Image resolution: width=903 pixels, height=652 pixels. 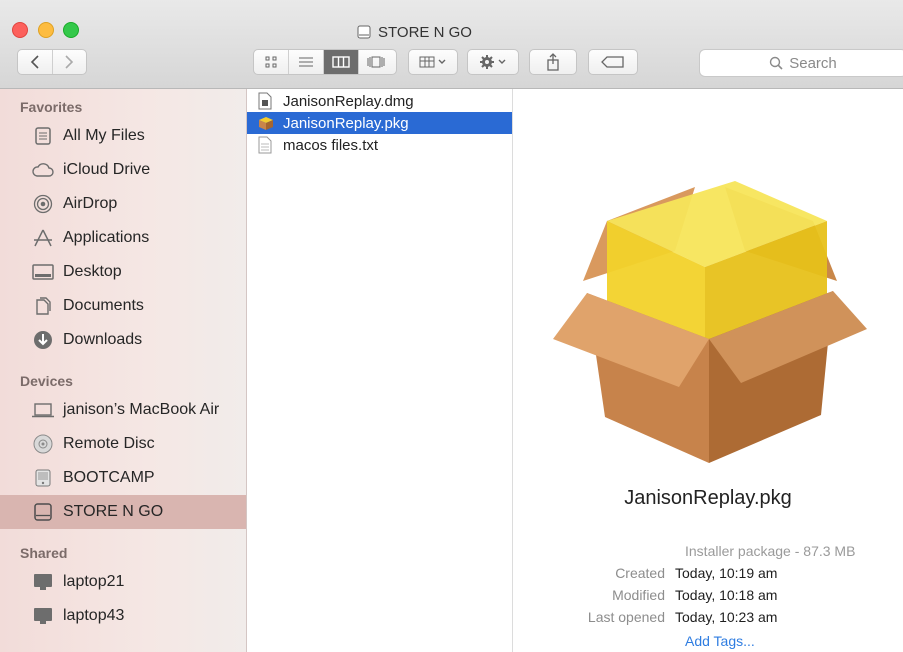 What do you see at coordinates (94, 581) in the screenshot?
I see `sidebar-item-label: laptop21` at bounding box center [94, 581].